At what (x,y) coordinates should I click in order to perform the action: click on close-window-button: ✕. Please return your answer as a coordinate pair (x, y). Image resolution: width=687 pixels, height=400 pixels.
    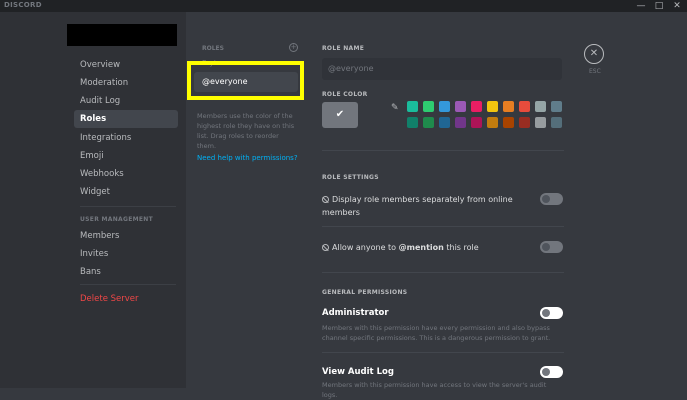
    Looking at the image, I should click on (677, 6).